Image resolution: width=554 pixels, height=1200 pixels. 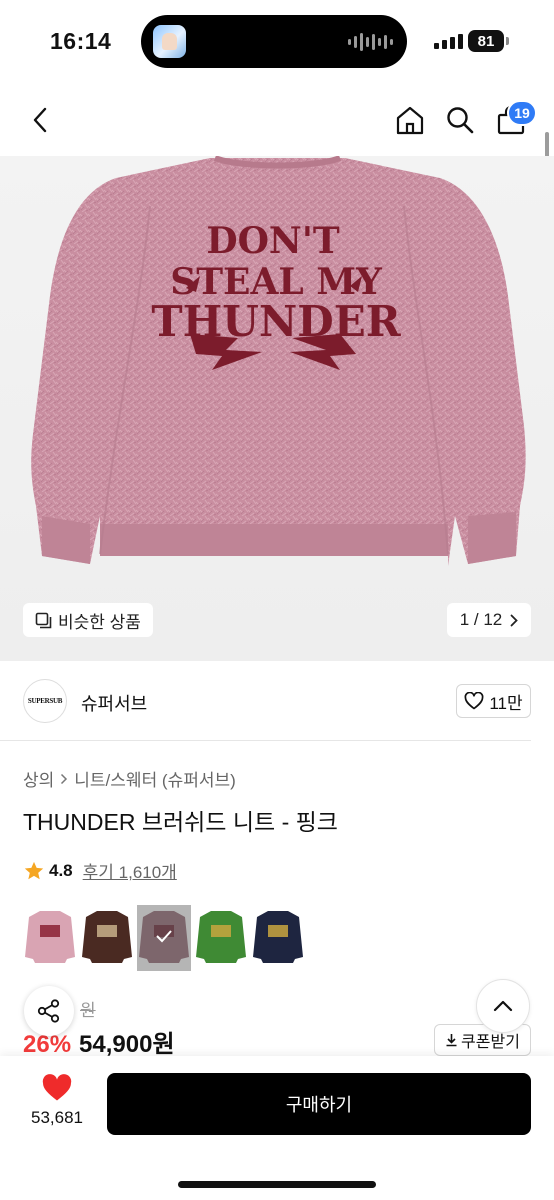 What do you see at coordinates (88, 1010) in the screenshot?
I see `original-price: 원` at bounding box center [88, 1010].